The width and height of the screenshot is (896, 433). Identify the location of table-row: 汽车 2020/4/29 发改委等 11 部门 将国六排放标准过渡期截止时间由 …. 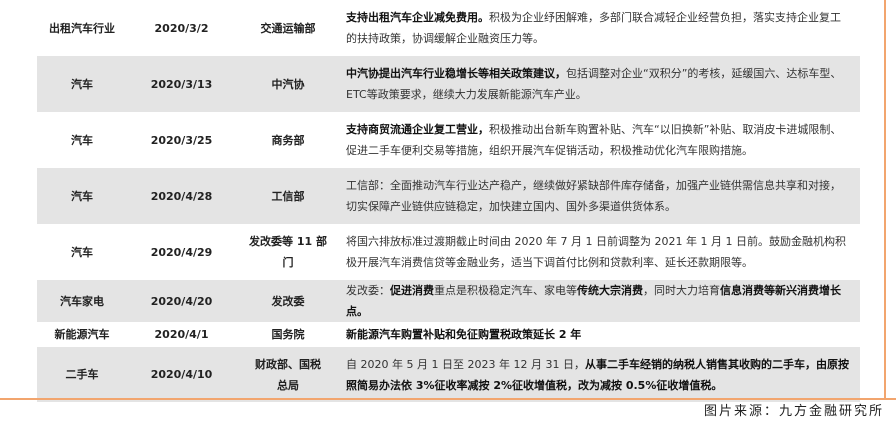
(448, 252).